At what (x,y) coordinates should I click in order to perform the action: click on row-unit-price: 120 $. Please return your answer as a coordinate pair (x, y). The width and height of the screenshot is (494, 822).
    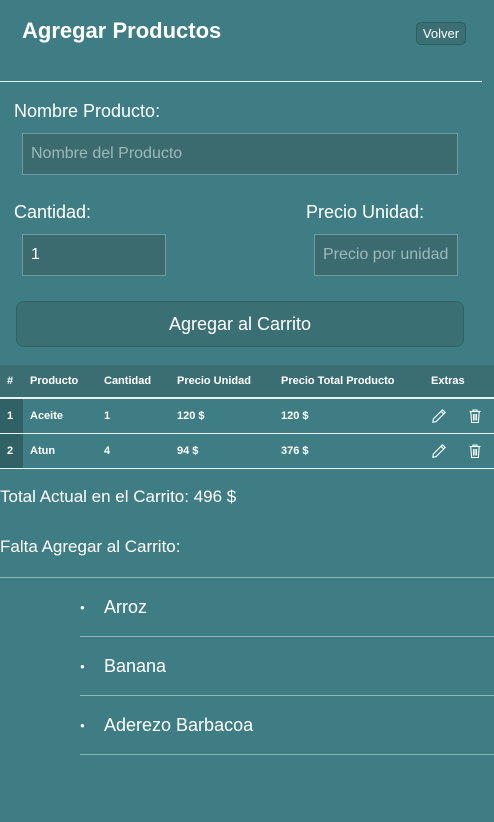
    Looking at the image, I should click on (222, 416).